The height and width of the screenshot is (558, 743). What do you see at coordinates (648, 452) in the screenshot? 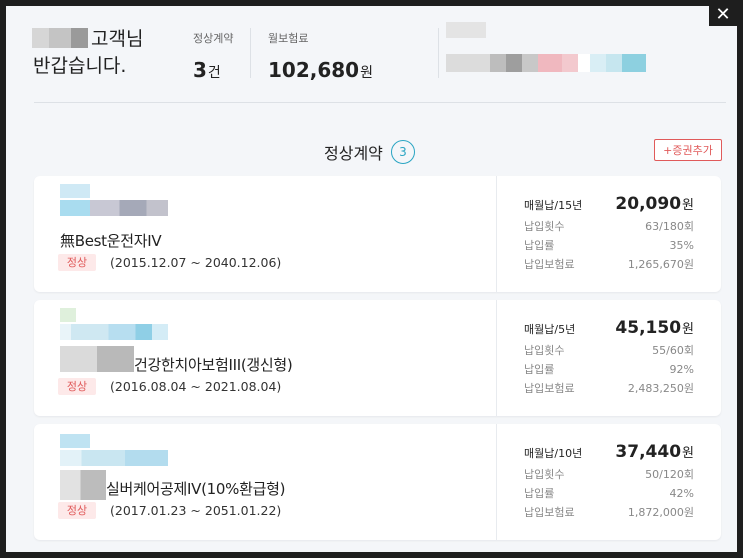
I see `payment-amount-value: 37,440` at bounding box center [648, 452].